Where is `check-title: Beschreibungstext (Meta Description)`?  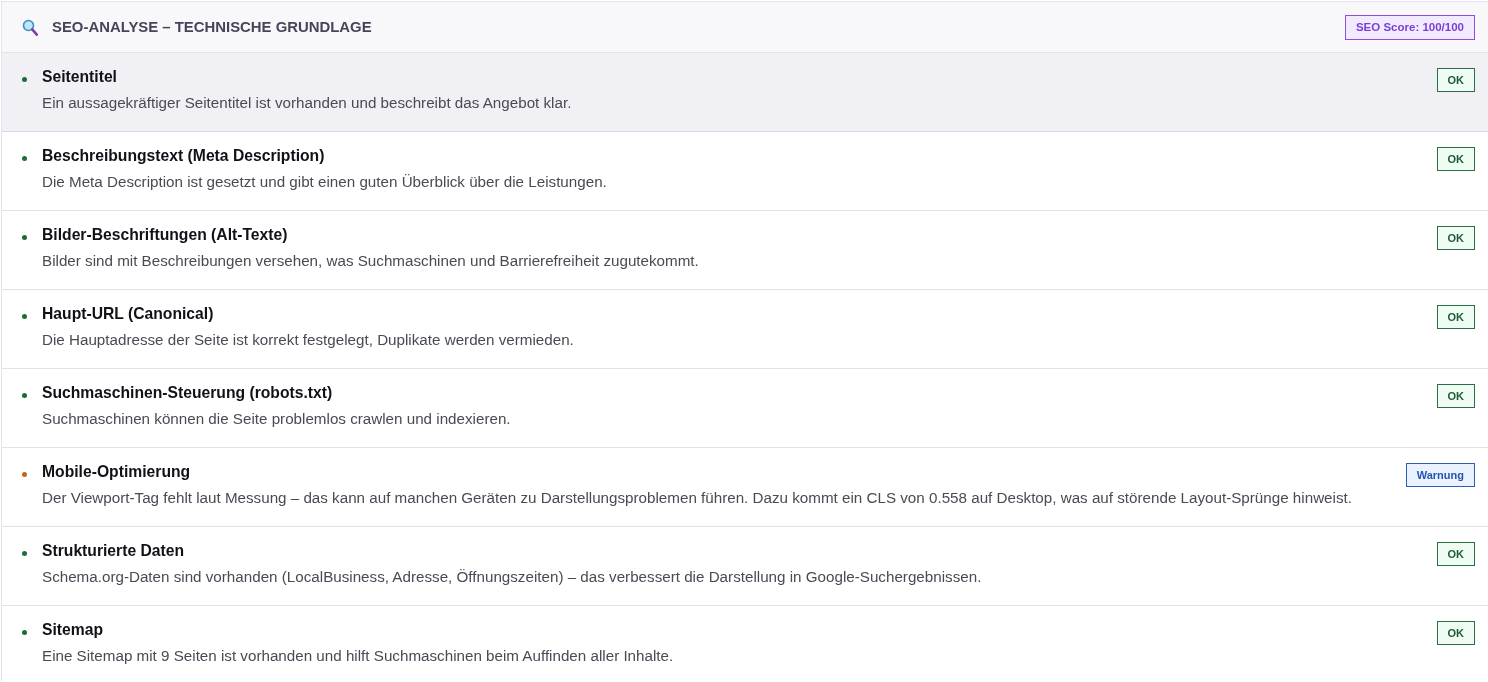 check-title: Beschreibungstext (Meta Description) is located at coordinates (183, 156).